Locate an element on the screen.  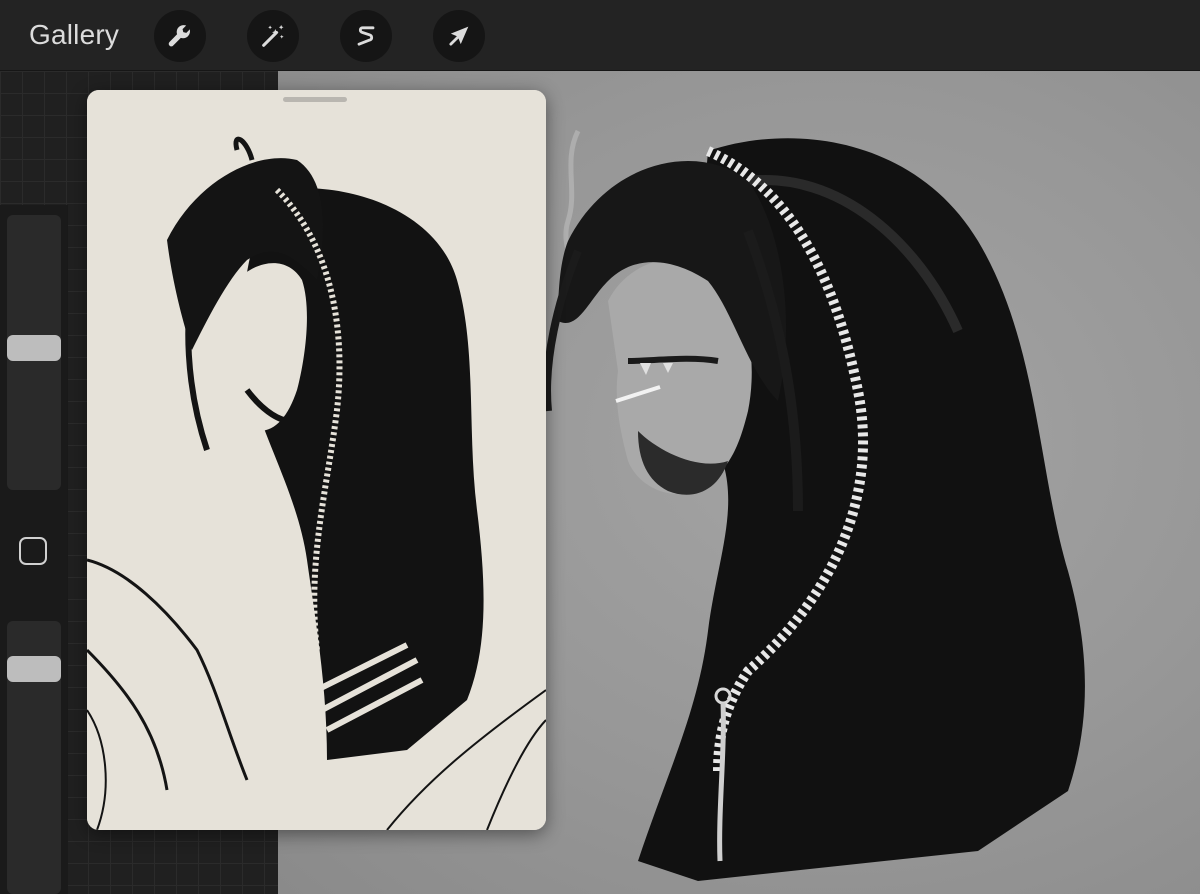
selection-button is located at coordinates (366, 36).